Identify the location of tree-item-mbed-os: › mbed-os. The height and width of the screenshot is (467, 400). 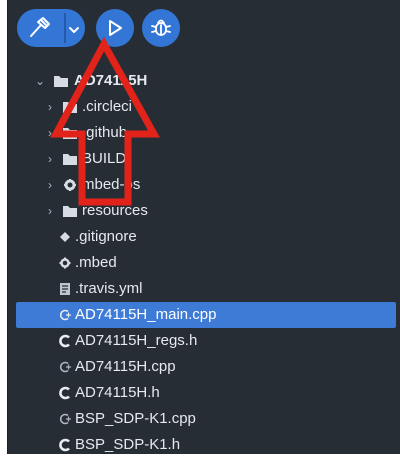
(204, 185).